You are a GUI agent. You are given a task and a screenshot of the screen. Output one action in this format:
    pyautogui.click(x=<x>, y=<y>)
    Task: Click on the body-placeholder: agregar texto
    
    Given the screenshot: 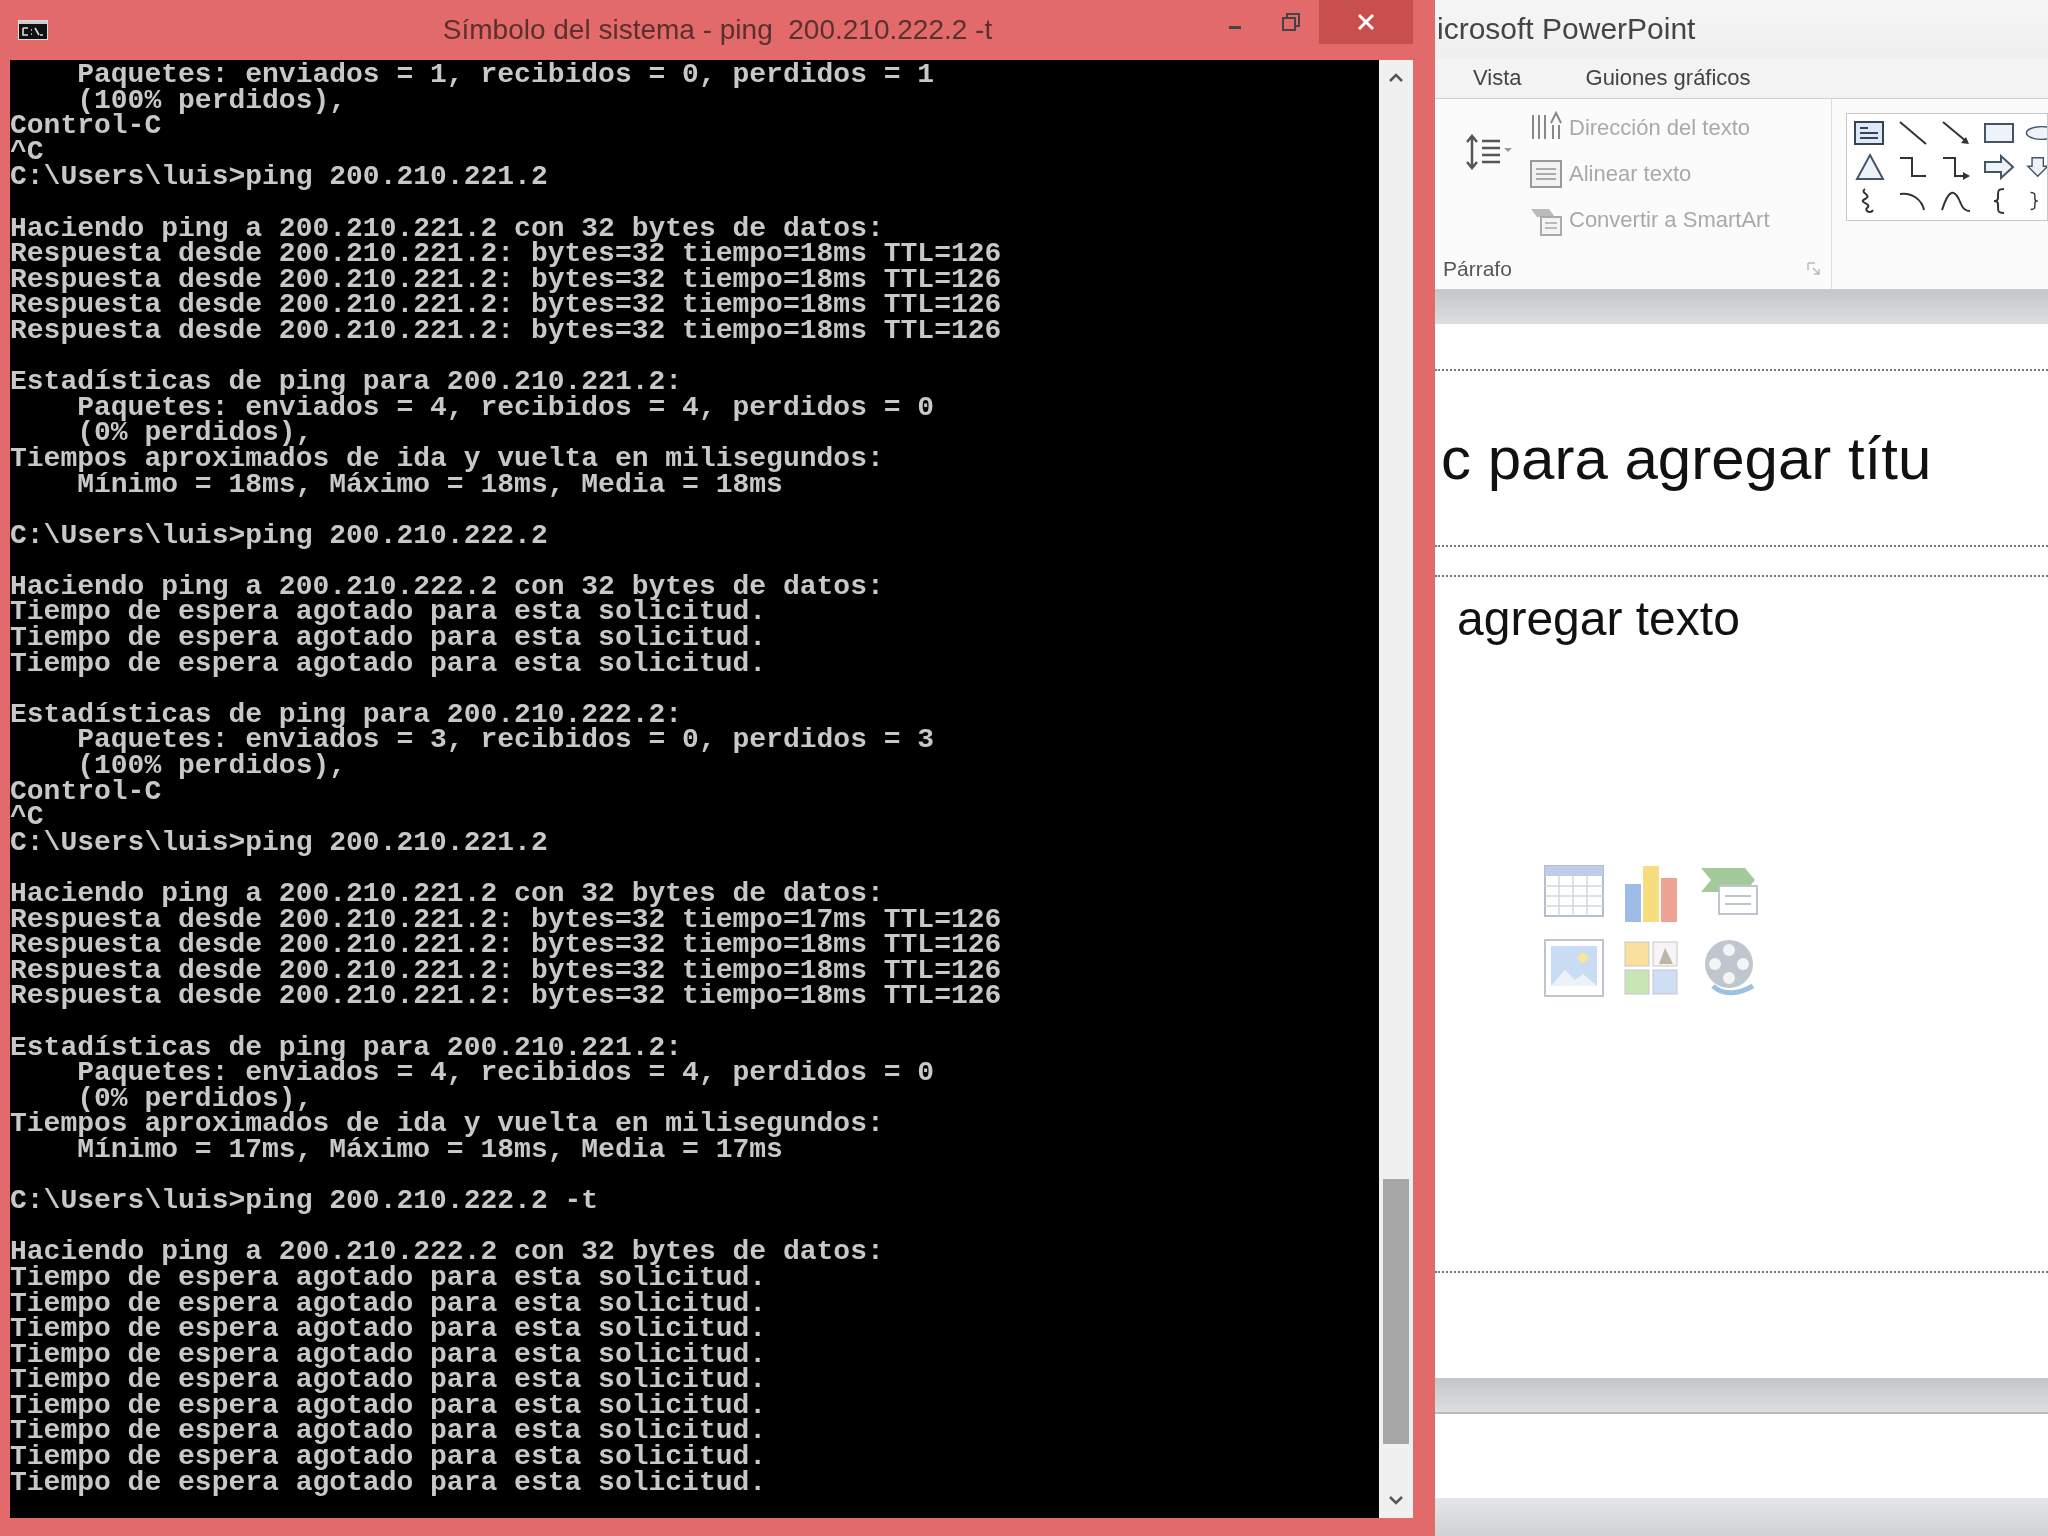 What is the action you would take?
    pyautogui.click(x=1752, y=618)
    